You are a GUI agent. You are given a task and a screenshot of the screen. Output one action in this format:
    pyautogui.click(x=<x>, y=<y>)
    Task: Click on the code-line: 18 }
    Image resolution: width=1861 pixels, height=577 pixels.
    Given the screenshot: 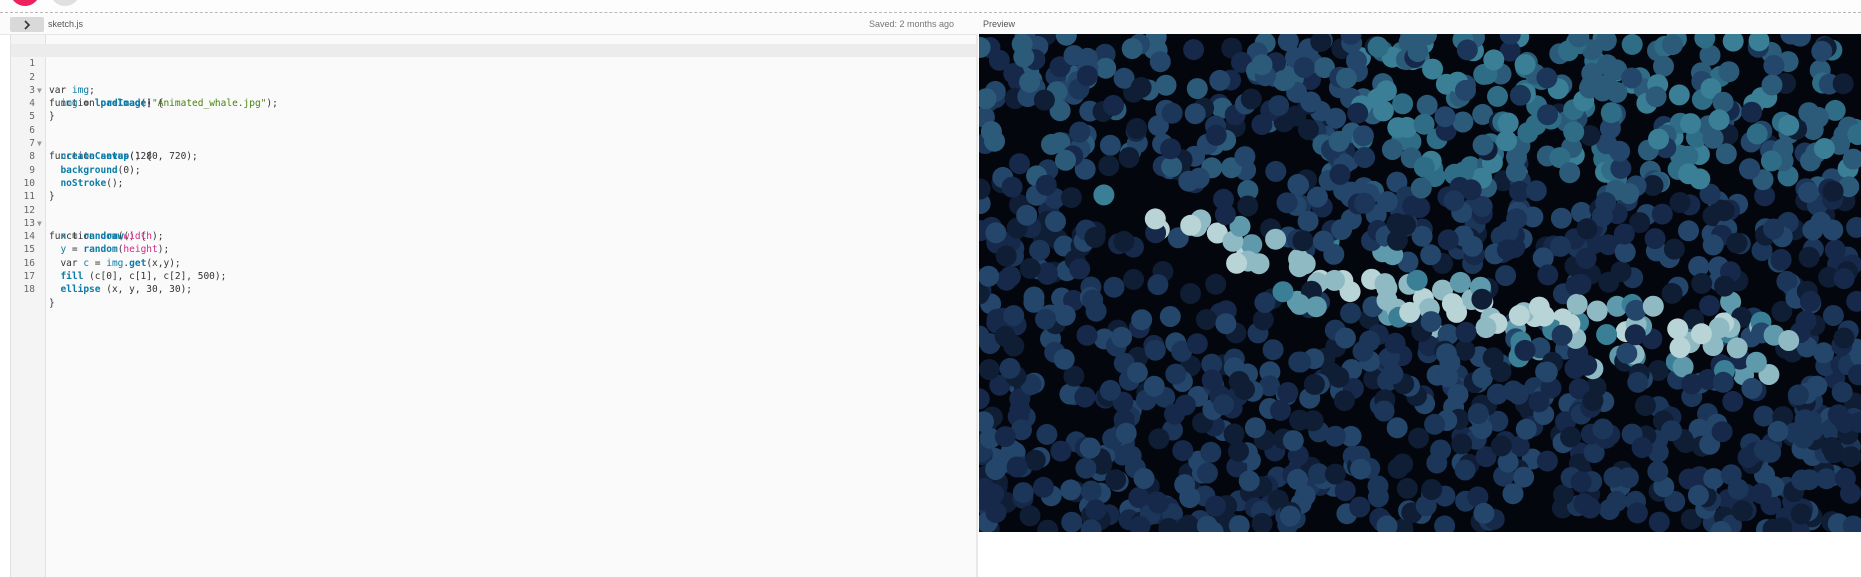 What is the action you would take?
    pyautogui.click(x=494, y=289)
    